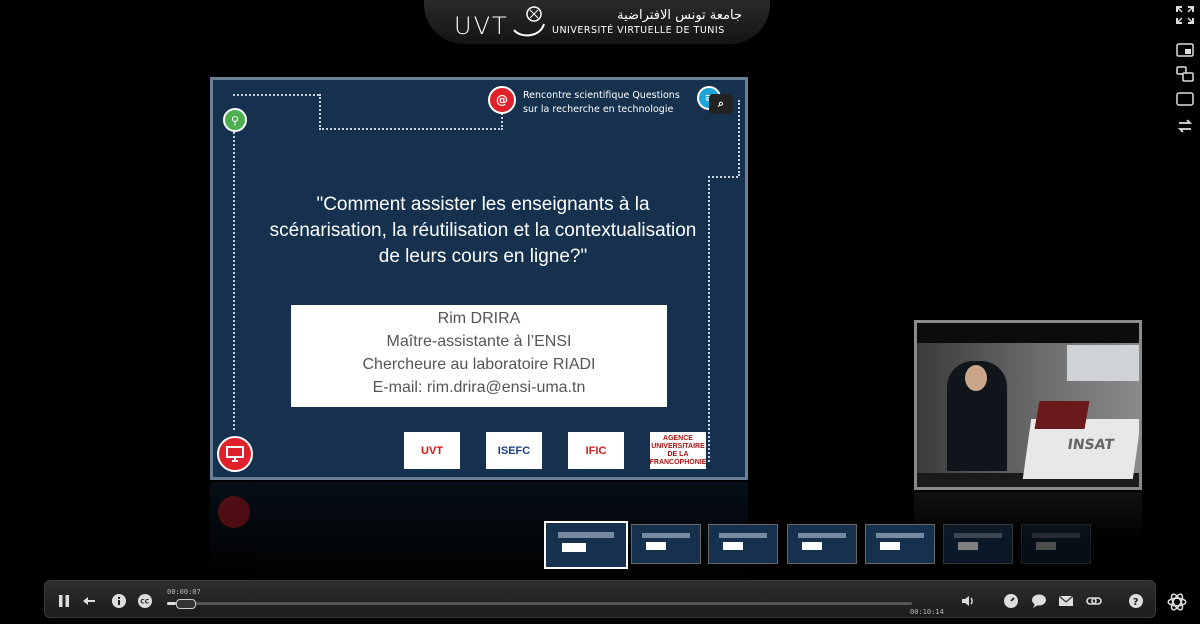 The image size is (1200, 624). I want to click on speed-button, so click(1011, 601).